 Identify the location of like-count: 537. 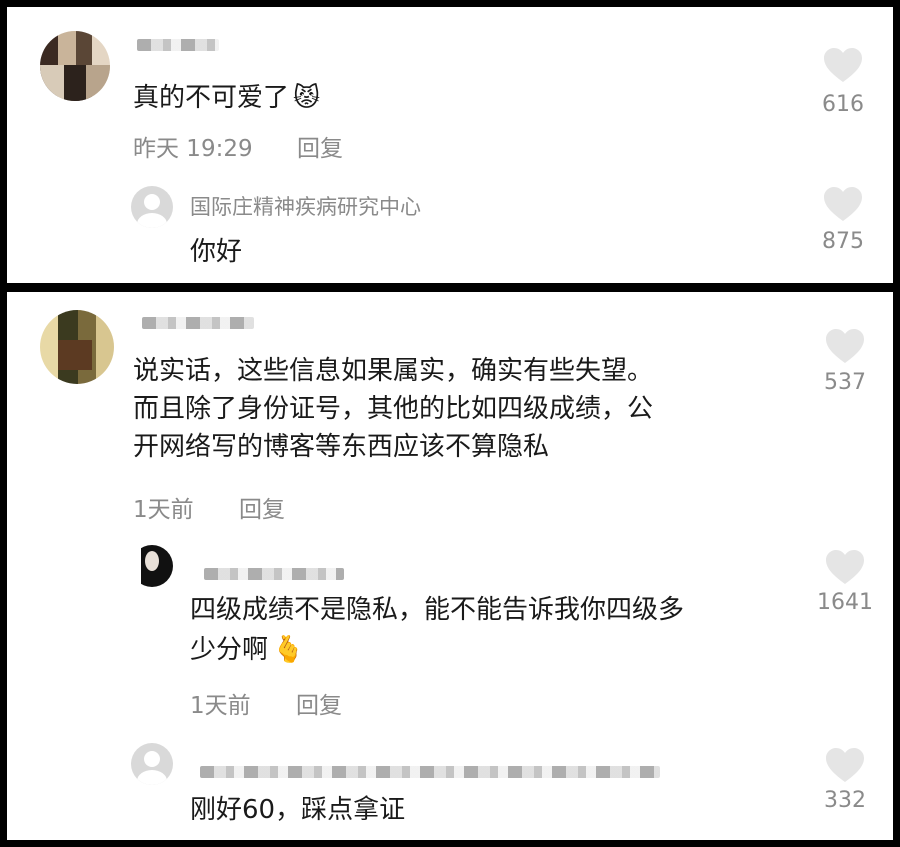
(845, 382).